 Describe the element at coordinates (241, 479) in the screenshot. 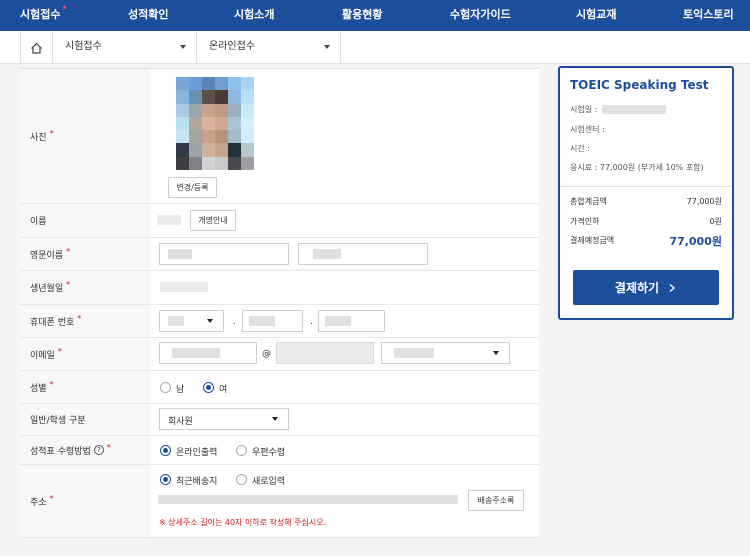

I see `address-new-radio` at that location.